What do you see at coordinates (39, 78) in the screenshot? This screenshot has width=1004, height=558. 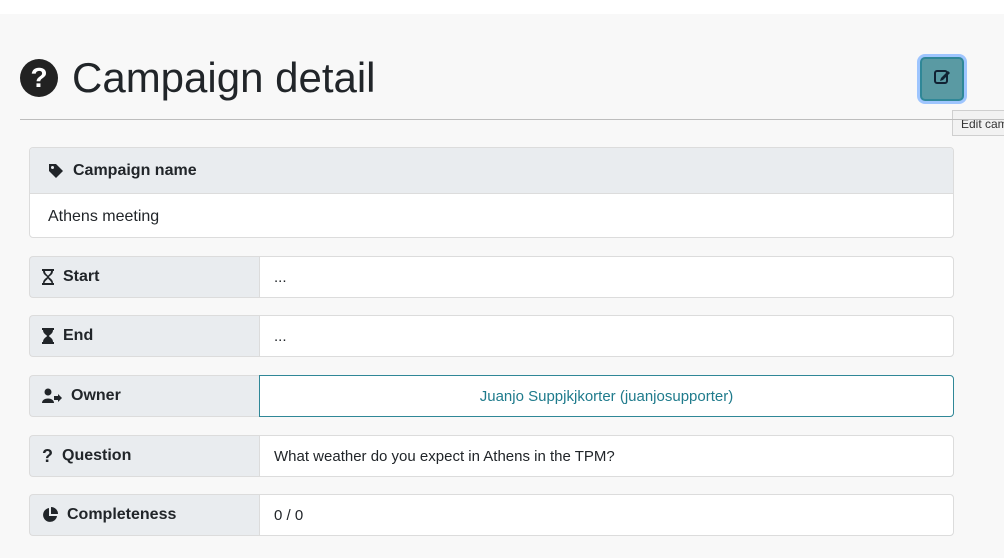 I see `question-circle-icon: ?` at bounding box center [39, 78].